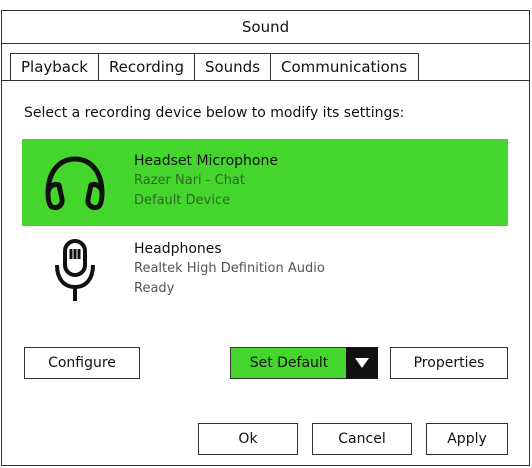  Describe the element at coordinates (248, 439) in the screenshot. I see `ok-button: Ok` at that location.